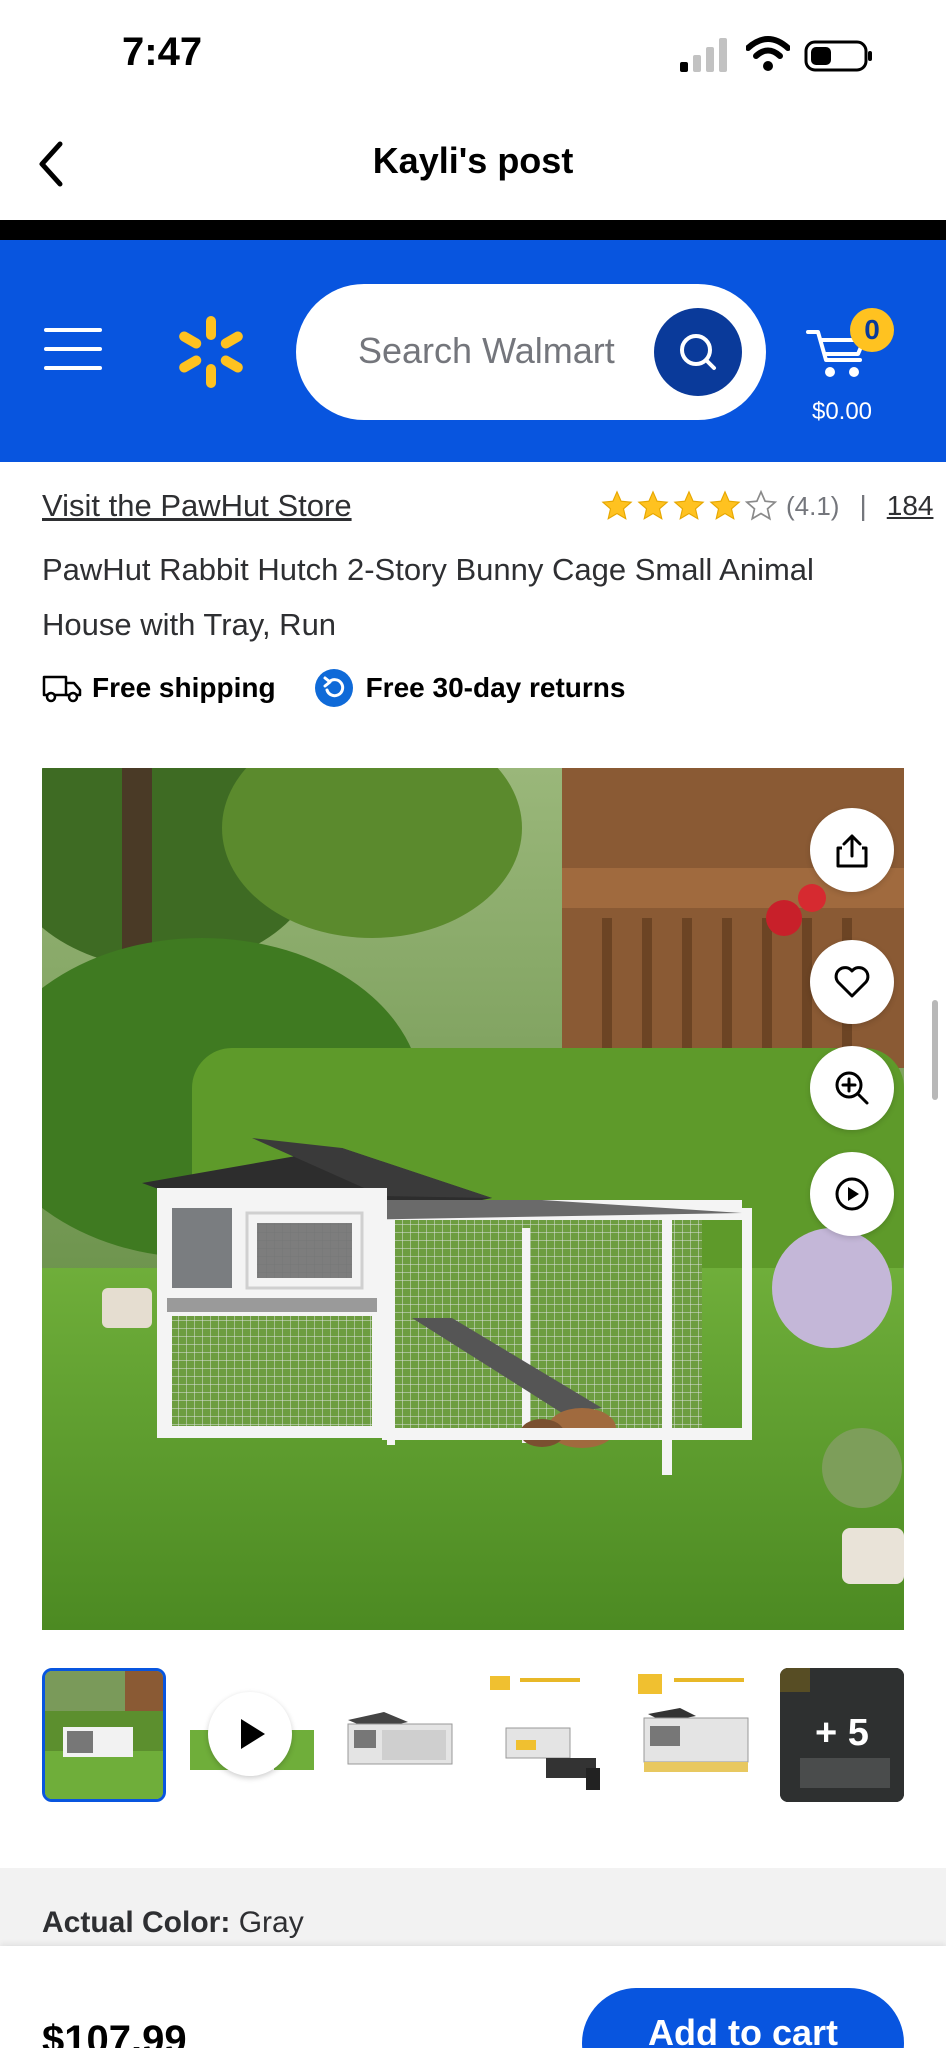 The image size is (946, 2048). I want to click on bottom-action-bar: $107.99 Add to cart, so click(473, 1997).